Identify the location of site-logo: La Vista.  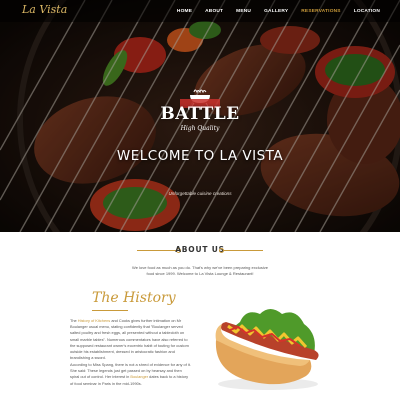
(44, 9).